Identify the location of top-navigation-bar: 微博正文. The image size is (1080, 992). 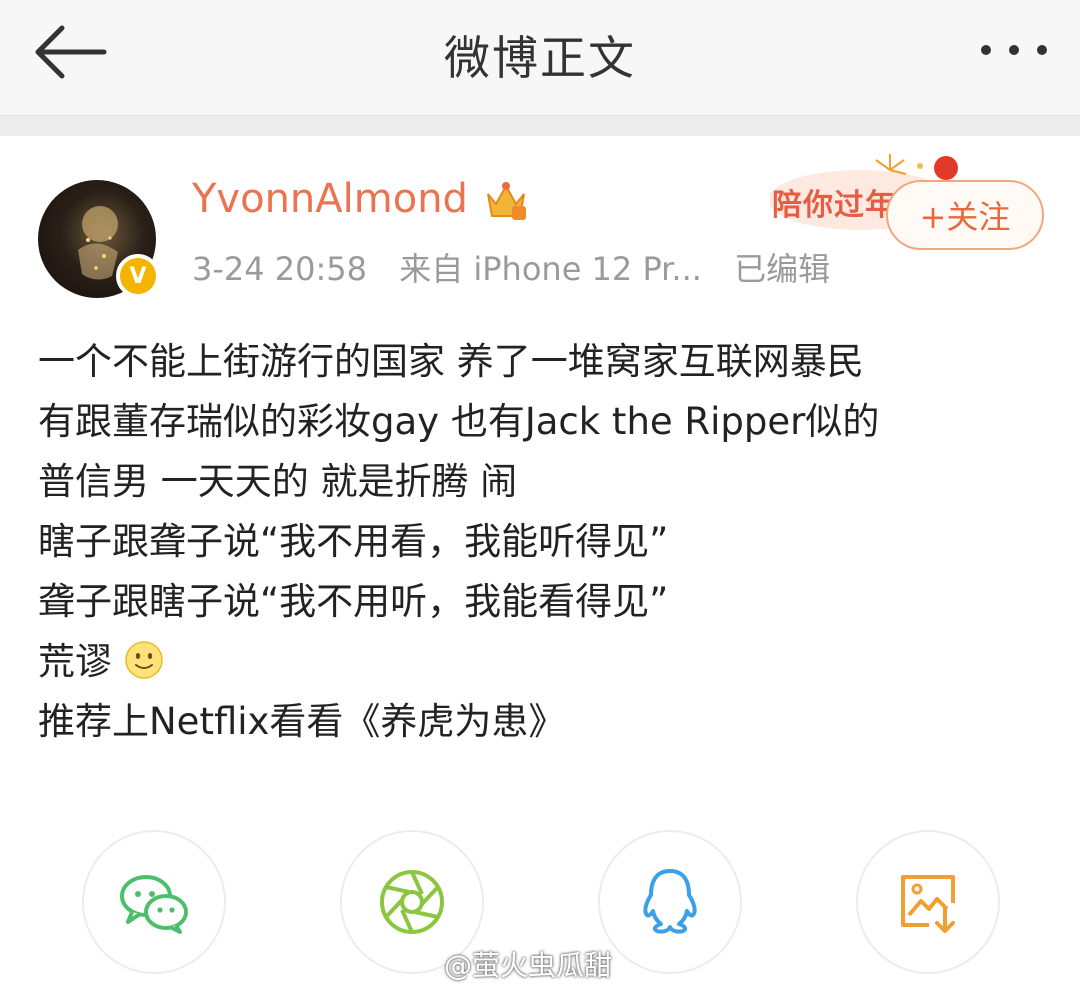
(540, 58).